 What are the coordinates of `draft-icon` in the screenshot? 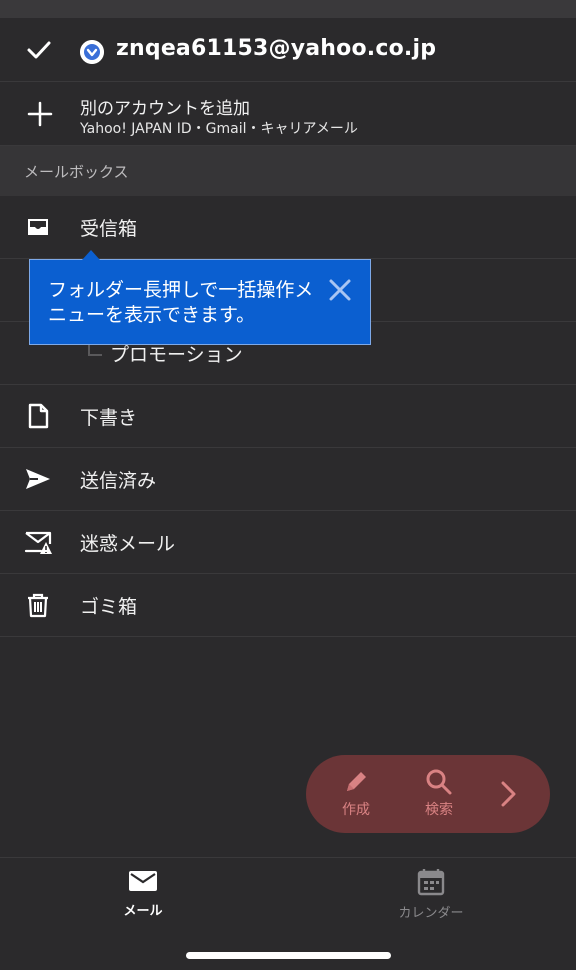 It's located at (38, 416).